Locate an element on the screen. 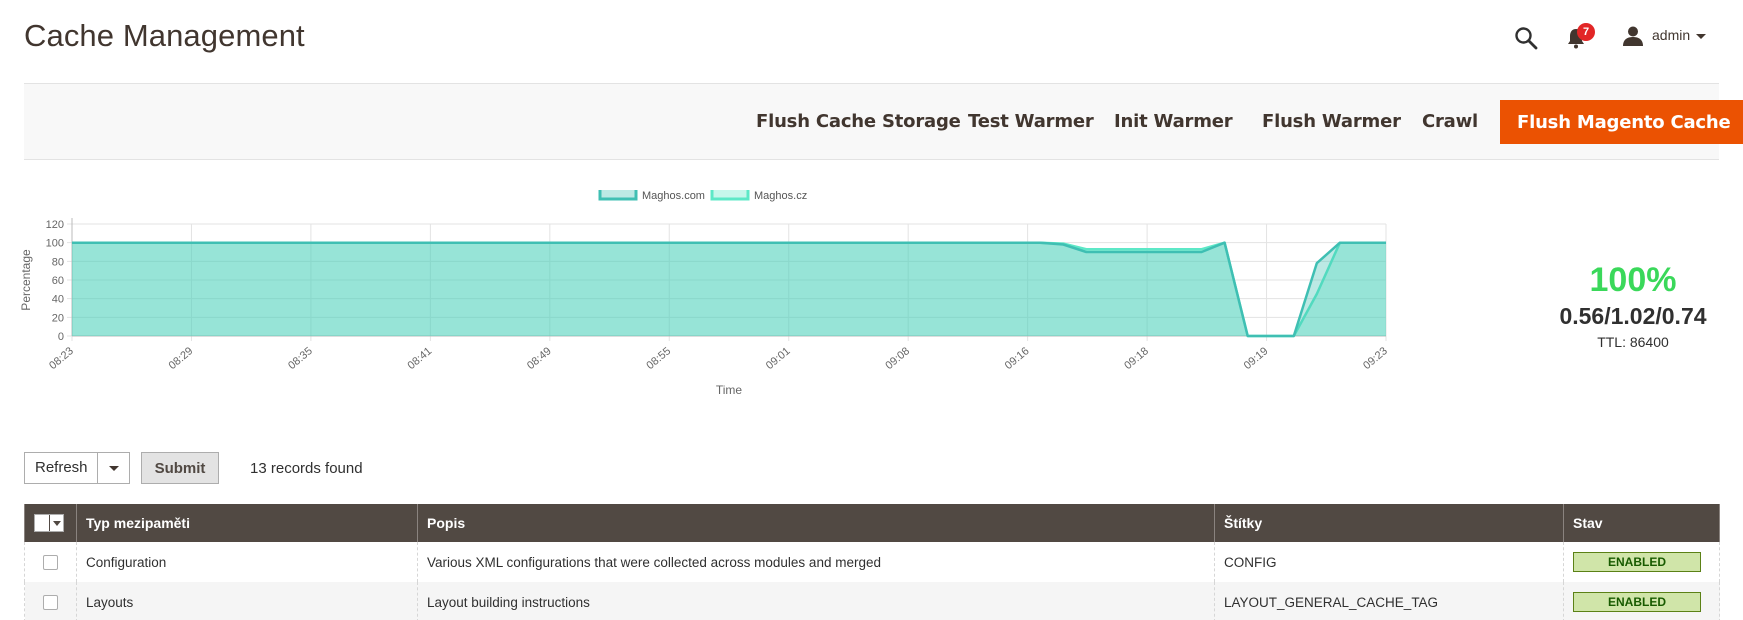  row-description: Layout building instructions is located at coordinates (816, 601).